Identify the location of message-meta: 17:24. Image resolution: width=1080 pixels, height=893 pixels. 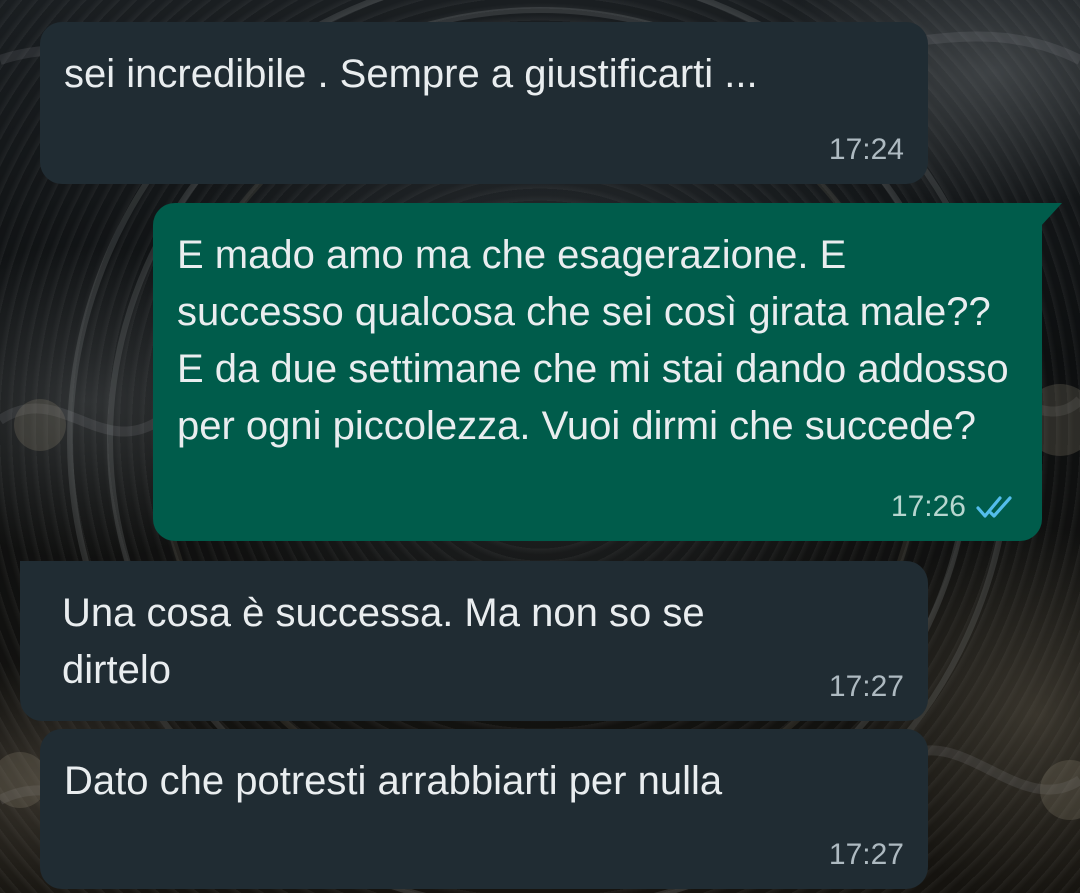
(866, 150).